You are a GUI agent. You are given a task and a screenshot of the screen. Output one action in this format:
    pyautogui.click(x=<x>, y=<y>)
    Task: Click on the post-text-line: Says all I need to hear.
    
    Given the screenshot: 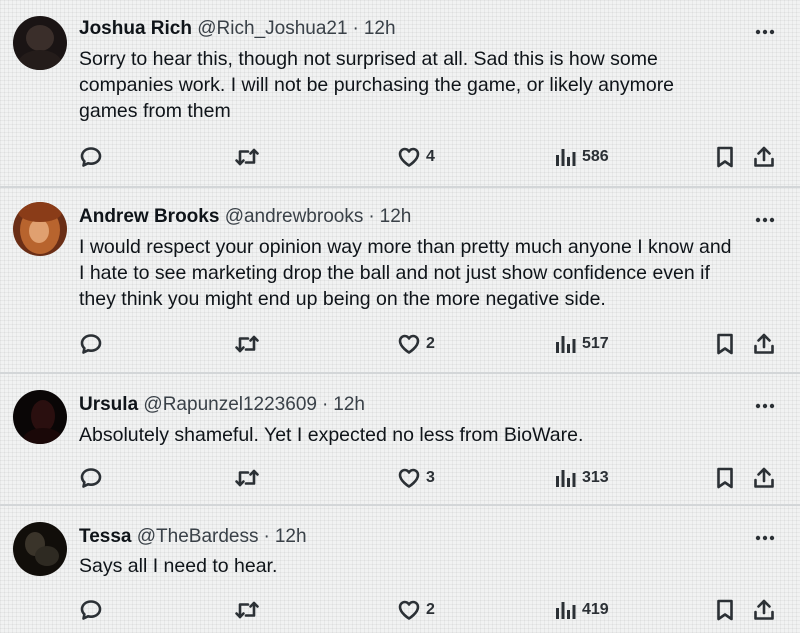 What is the action you would take?
    pyautogui.click(x=178, y=566)
    